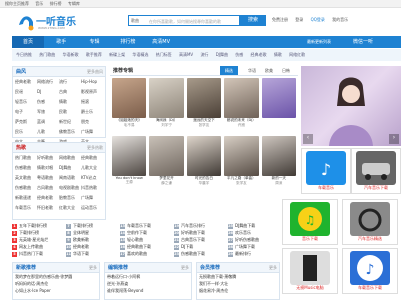 This screenshot has width=401, height=300. I want to click on album-card: 海阔我（DJ） 刘宇宁, so click(166, 103).